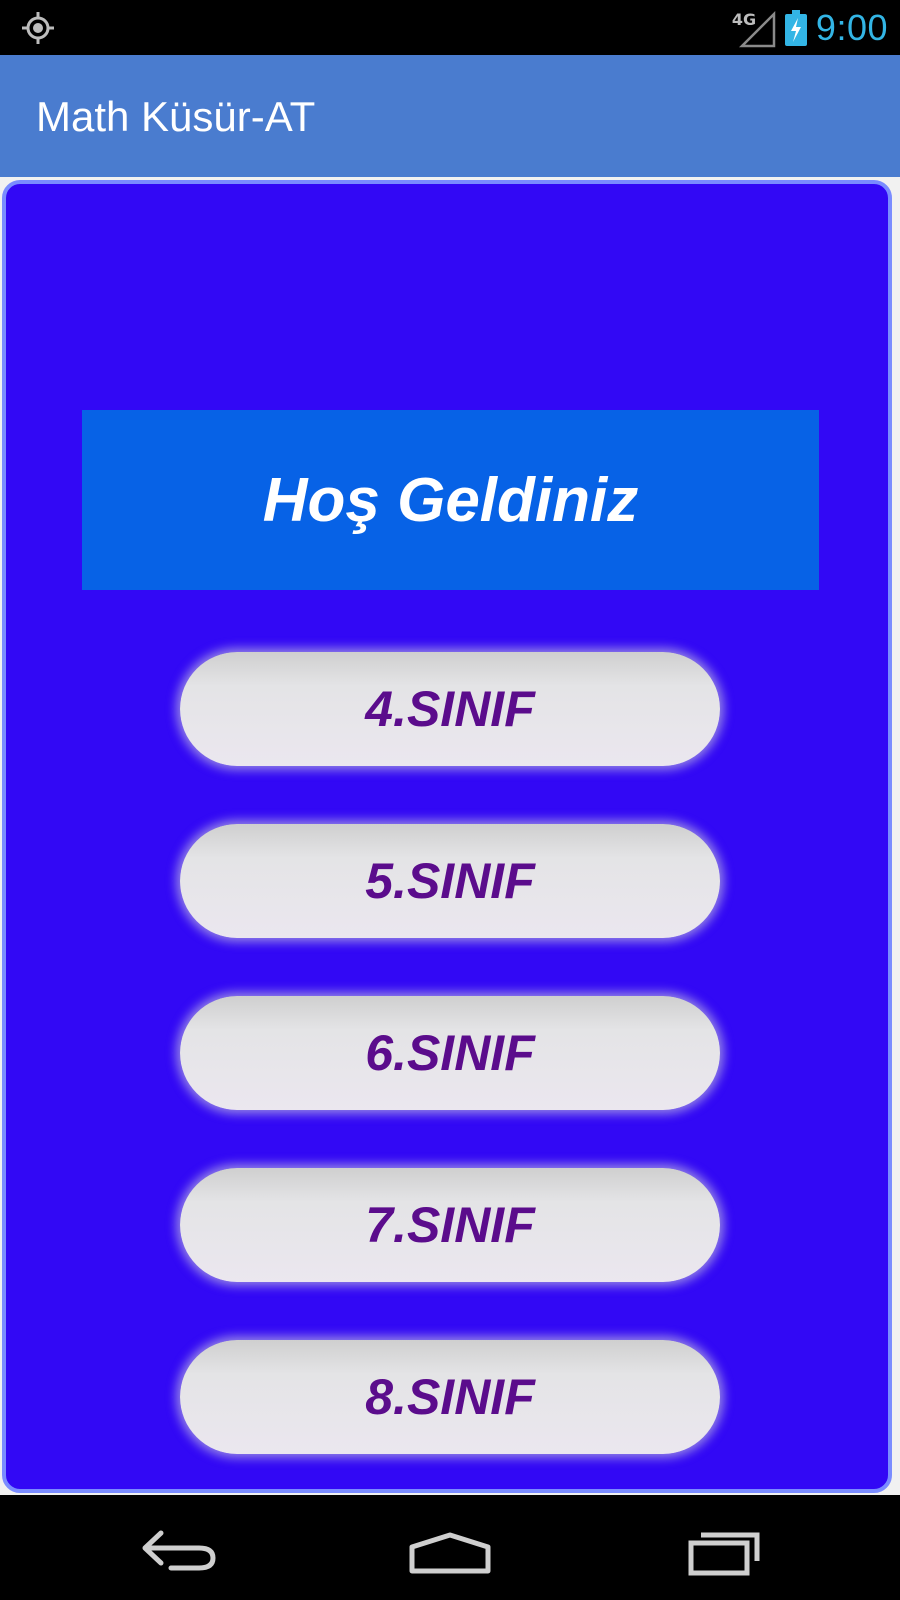  I want to click on welcome-banner: Hoş Geldiniz, so click(450, 500).